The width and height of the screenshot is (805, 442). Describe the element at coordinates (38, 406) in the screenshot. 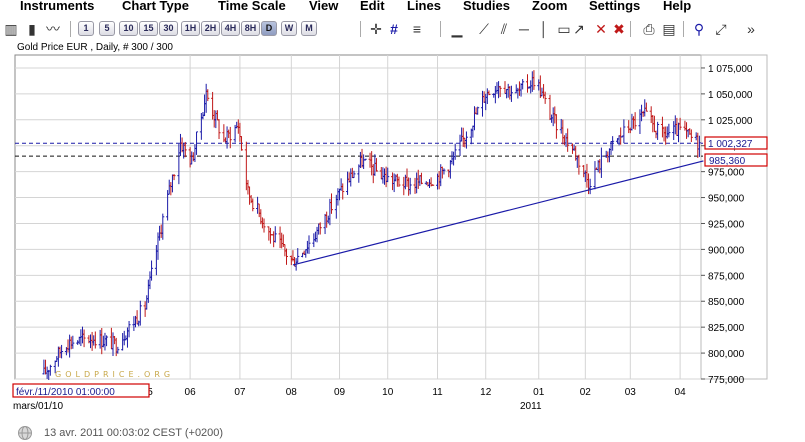

I see `start-date-label: mars/01/10` at that location.